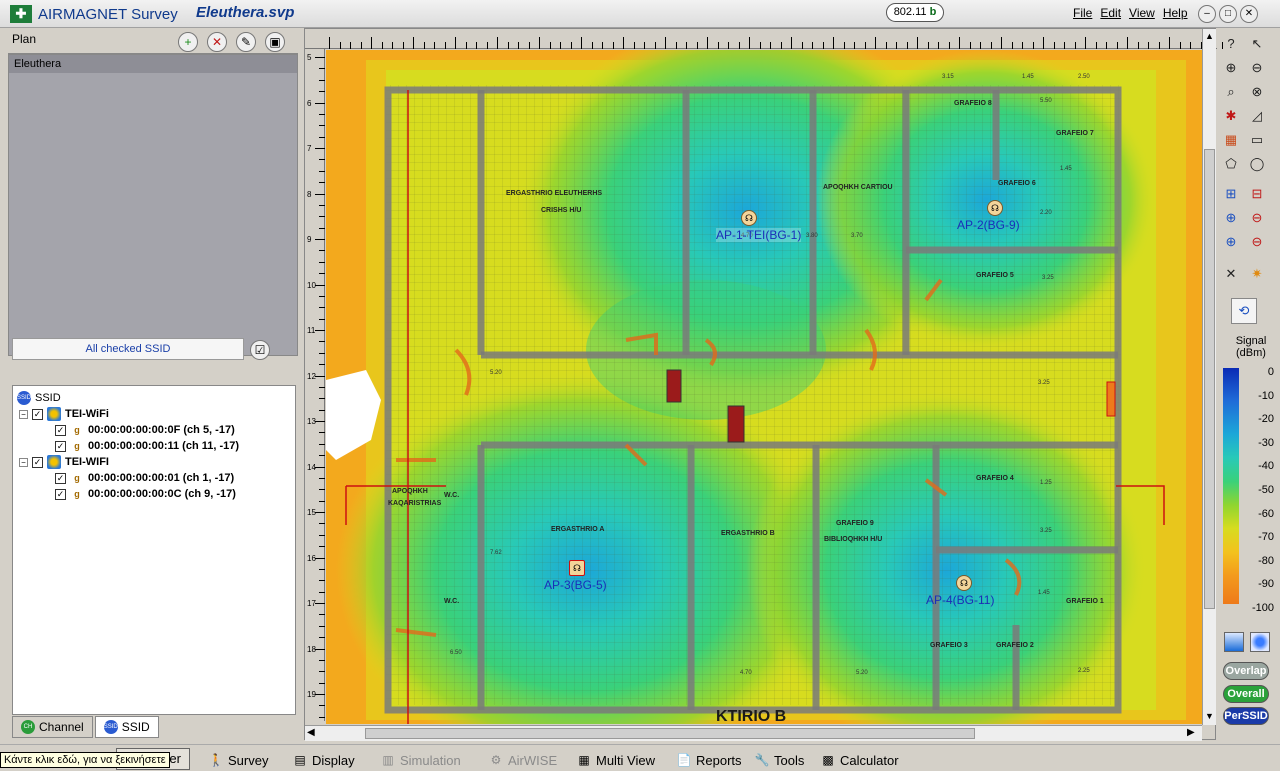 This screenshot has width=1280, height=771. Describe the element at coordinates (1175, 13) in the screenshot. I see `menu-help: Help` at that location.